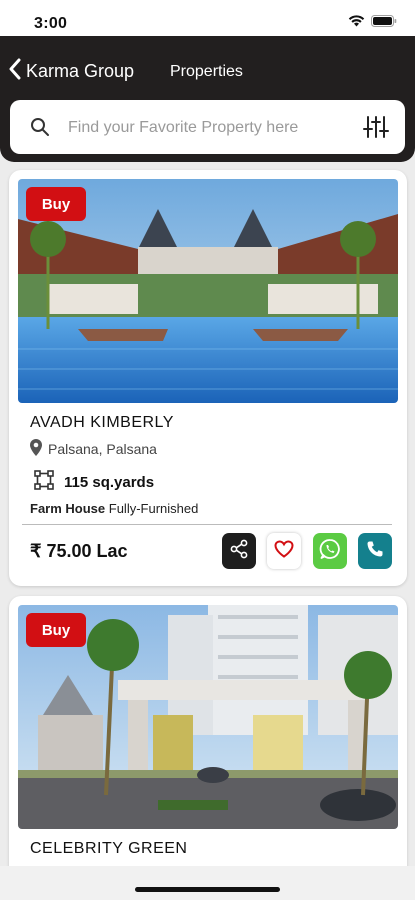 The width and height of the screenshot is (415, 900). I want to click on search-icon, so click(40, 129).